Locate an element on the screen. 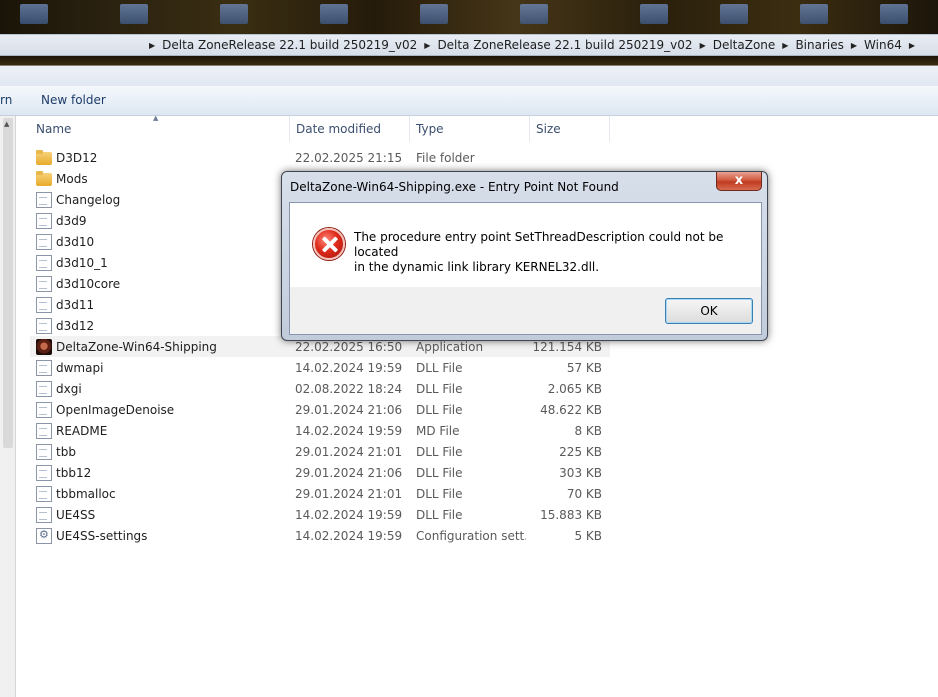 The height and width of the screenshot is (697, 938). file-size: 121.154 KB is located at coordinates (567, 346).